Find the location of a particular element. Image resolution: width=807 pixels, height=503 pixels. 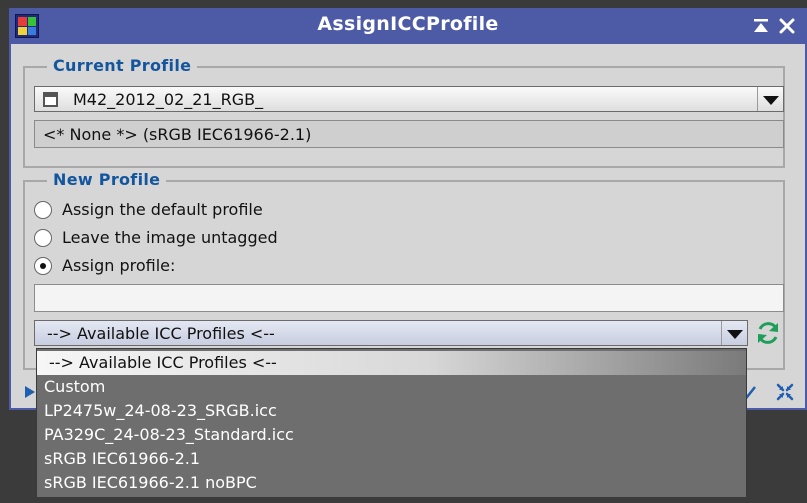

shade-button is located at coordinates (761, 26).